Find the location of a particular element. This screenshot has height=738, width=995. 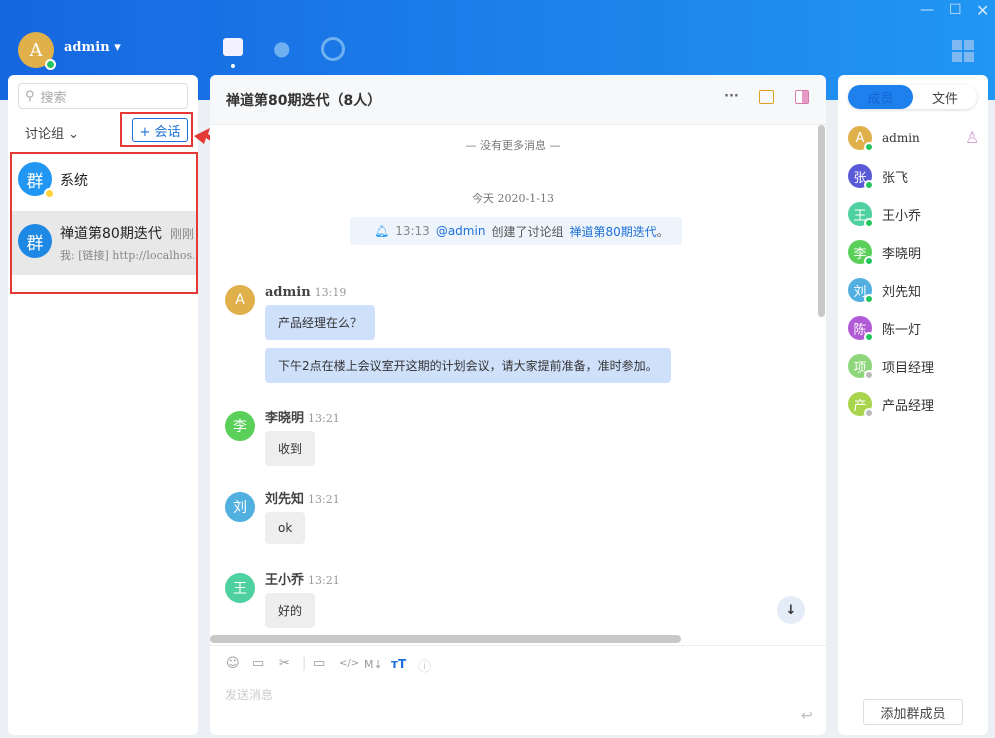

message-avatar: A is located at coordinates (240, 300).